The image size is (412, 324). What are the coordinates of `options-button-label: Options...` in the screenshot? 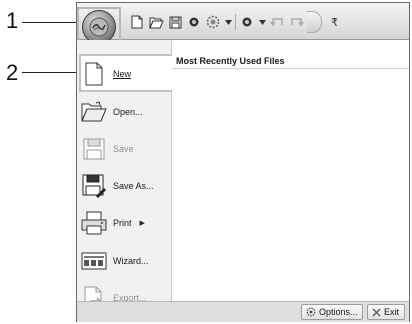 It's located at (338, 312).